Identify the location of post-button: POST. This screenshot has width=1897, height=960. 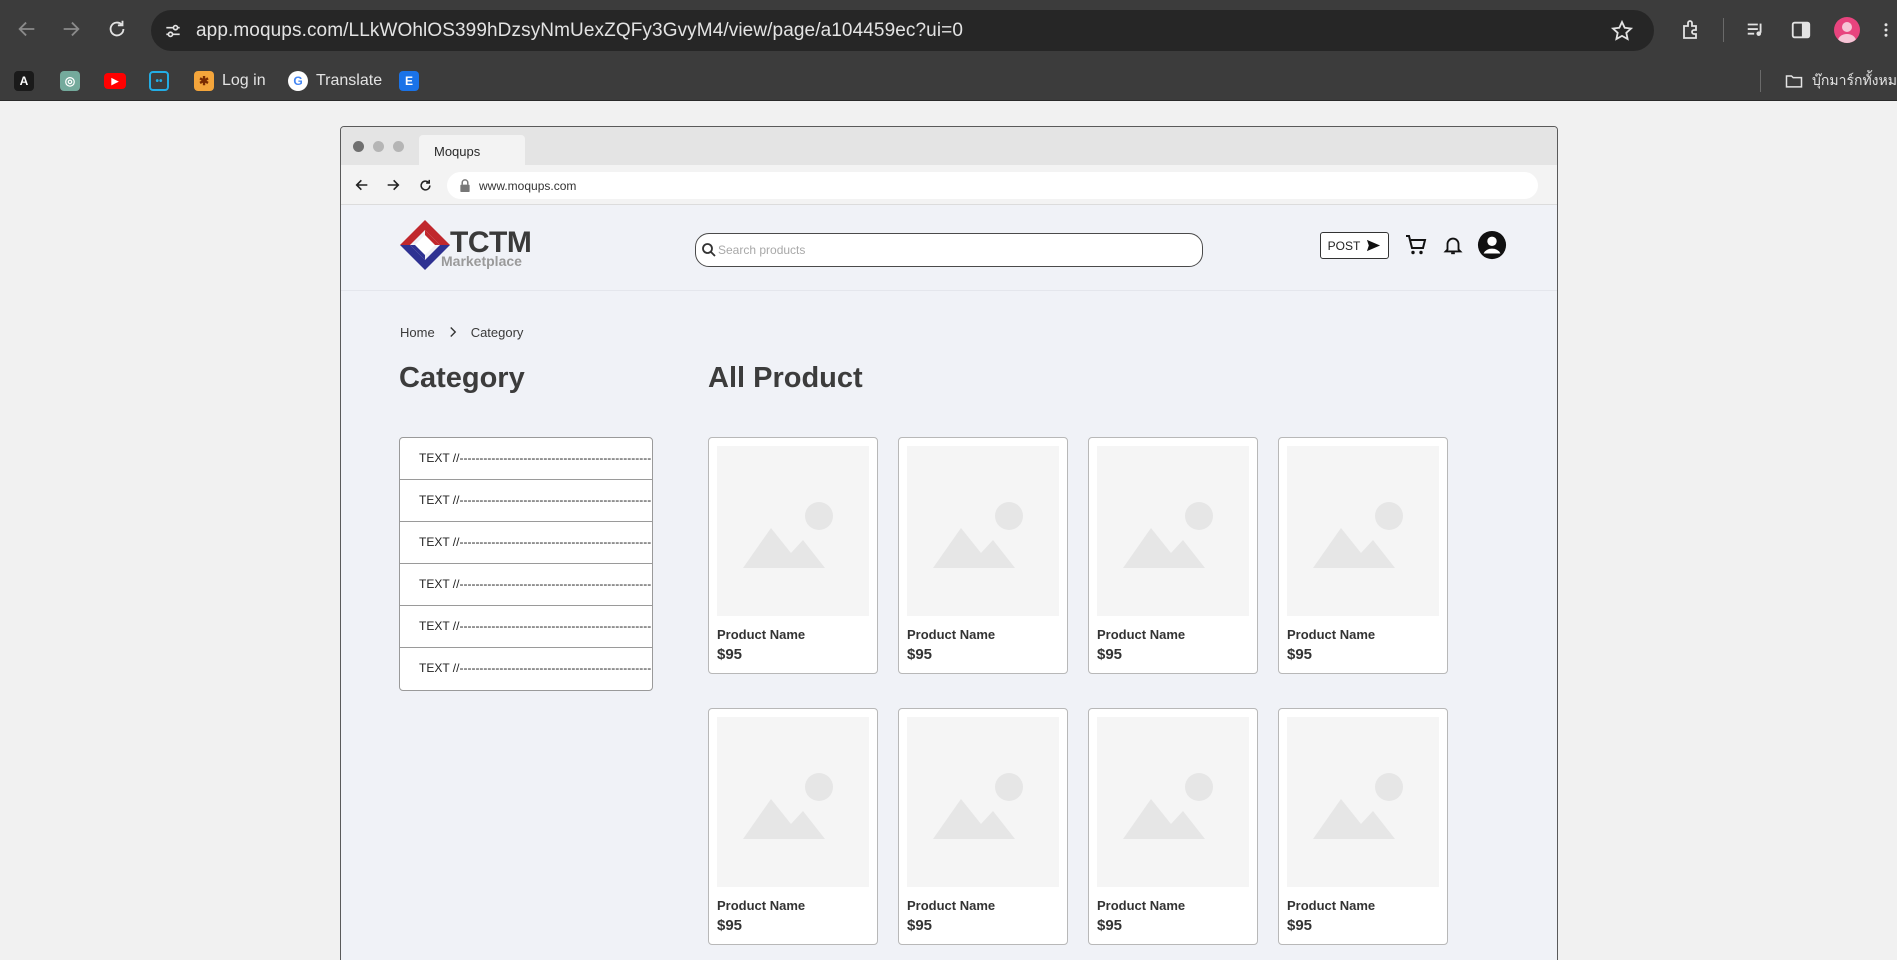
(1354, 245).